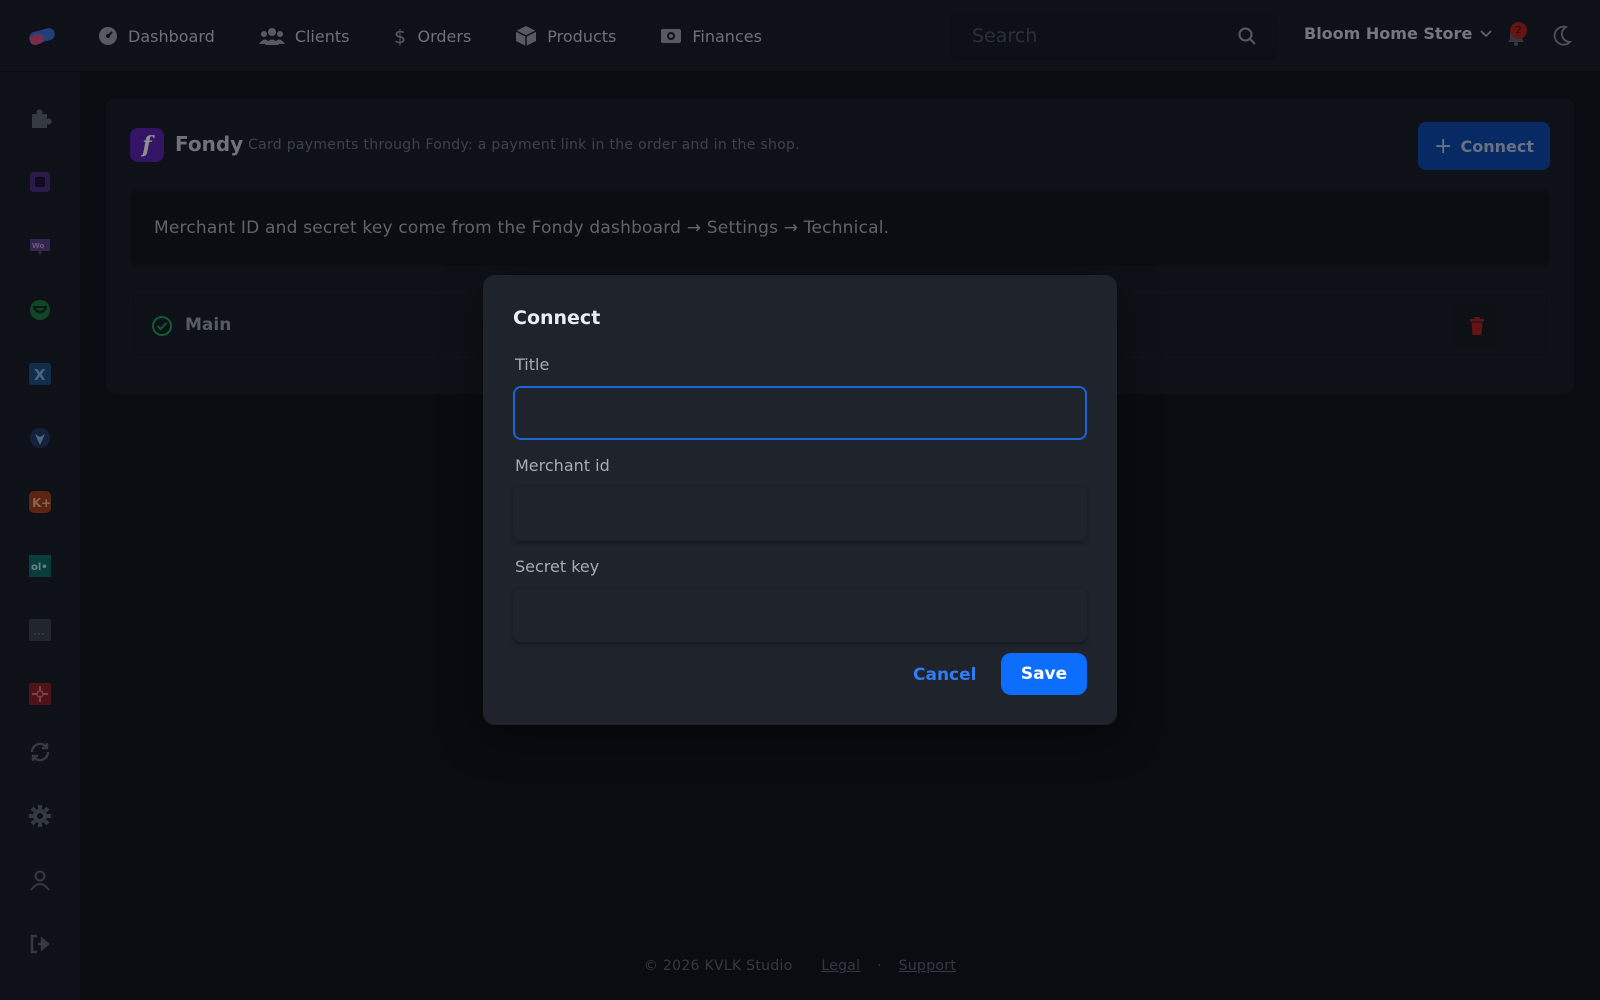 Image resolution: width=1600 pixels, height=1000 pixels. I want to click on modal-title: Connect, so click(557, 318).